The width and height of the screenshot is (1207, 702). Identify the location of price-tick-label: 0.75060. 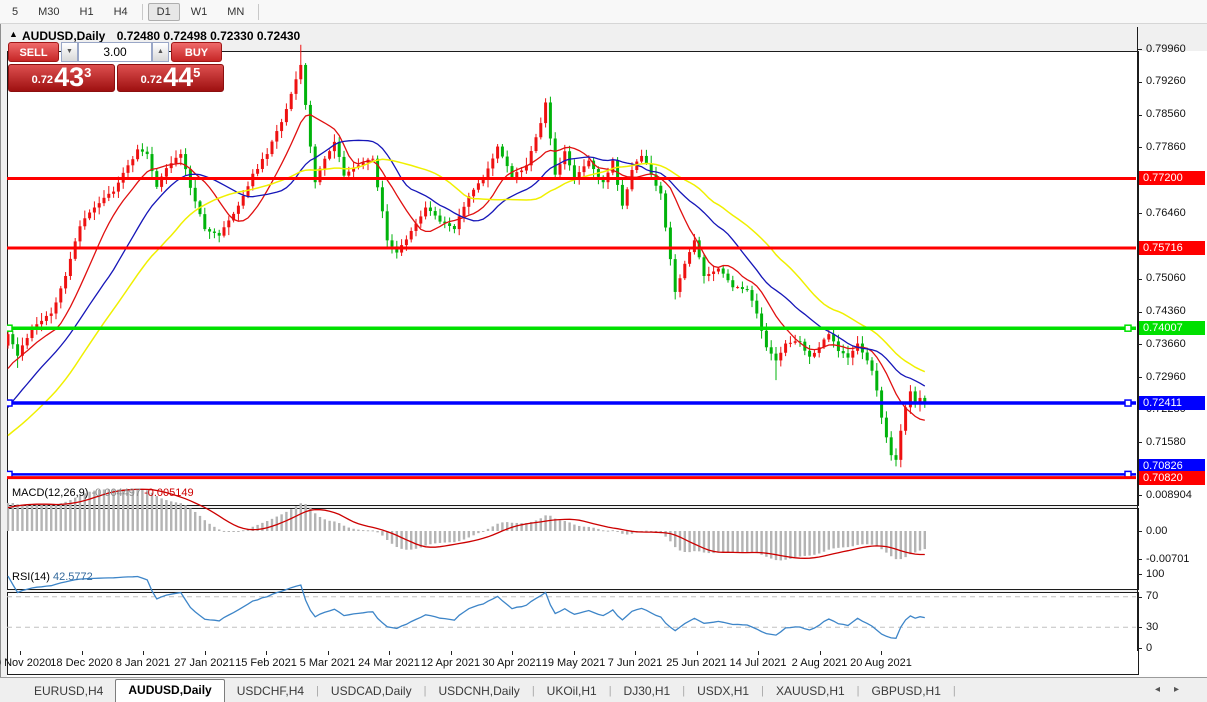
(1166, 278).